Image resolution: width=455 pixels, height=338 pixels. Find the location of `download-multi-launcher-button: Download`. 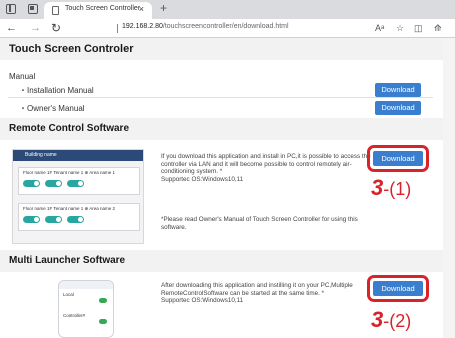

download-multi-launcher-button: Download is located at coordinates (398, 288).